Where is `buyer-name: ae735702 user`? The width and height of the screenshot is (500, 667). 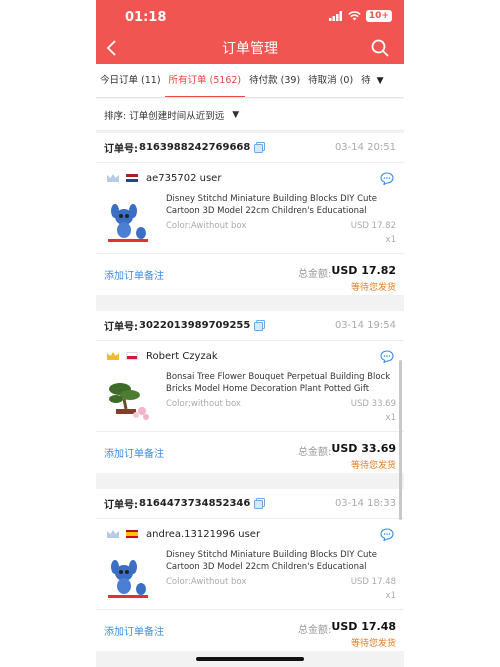 buyer-name: ae735702 user is located at coordinates (184, 178).